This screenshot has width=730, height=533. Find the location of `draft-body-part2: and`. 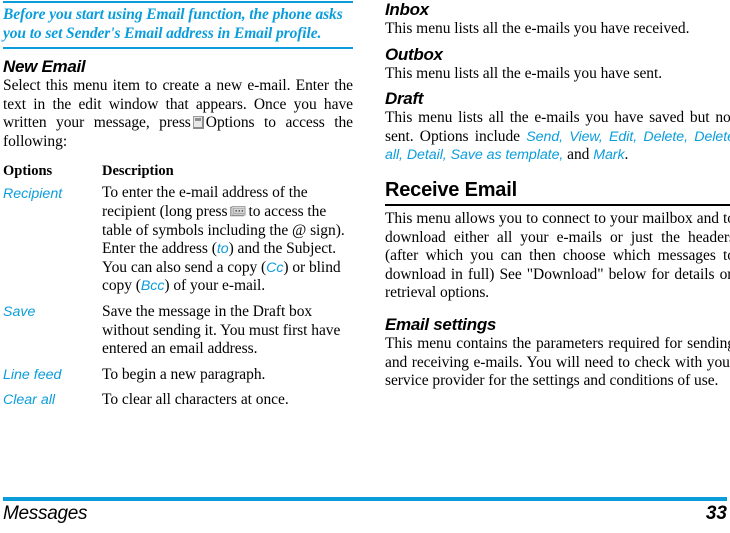

draft-body-part2: and is located at coordinates (578, 155).